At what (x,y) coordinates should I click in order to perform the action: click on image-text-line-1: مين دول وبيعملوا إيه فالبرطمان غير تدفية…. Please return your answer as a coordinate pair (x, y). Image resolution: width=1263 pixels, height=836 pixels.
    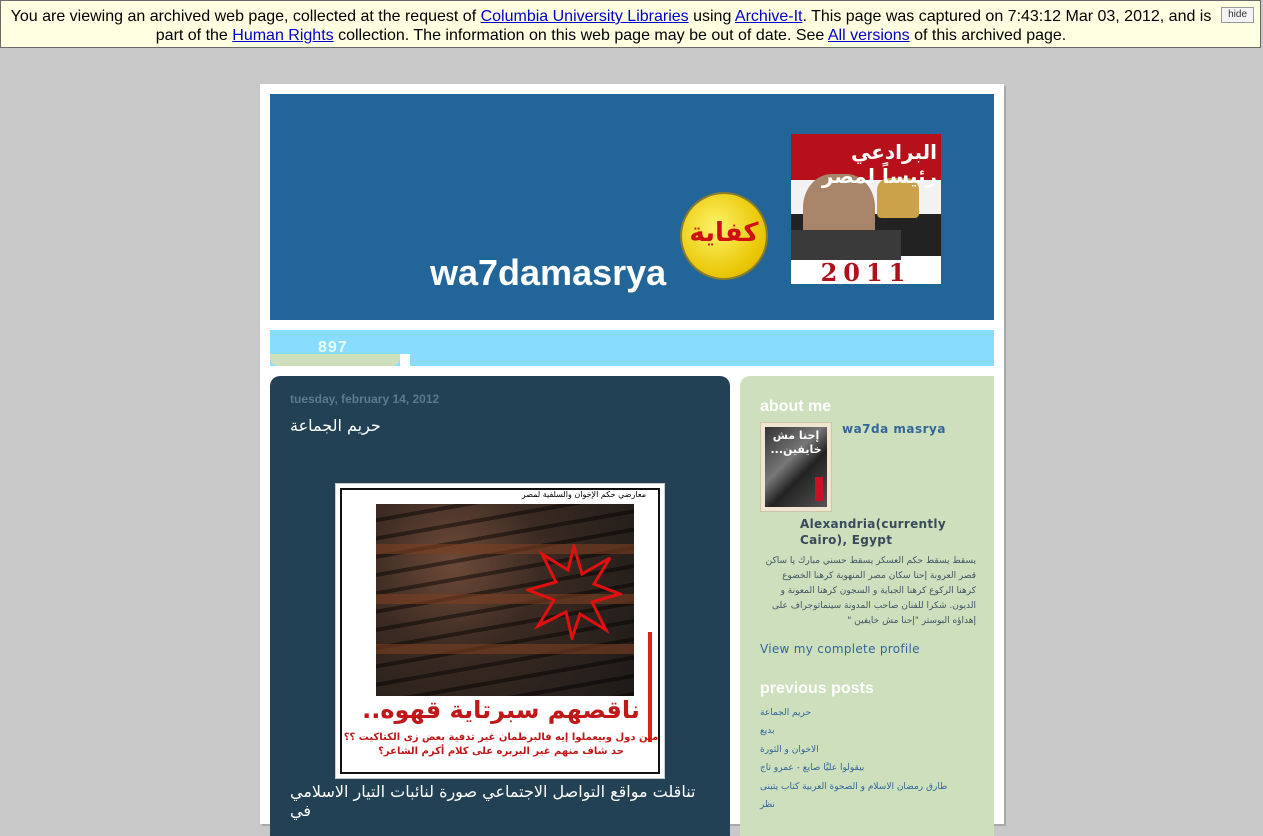
    Looking at the image, I should click on (501, 737).